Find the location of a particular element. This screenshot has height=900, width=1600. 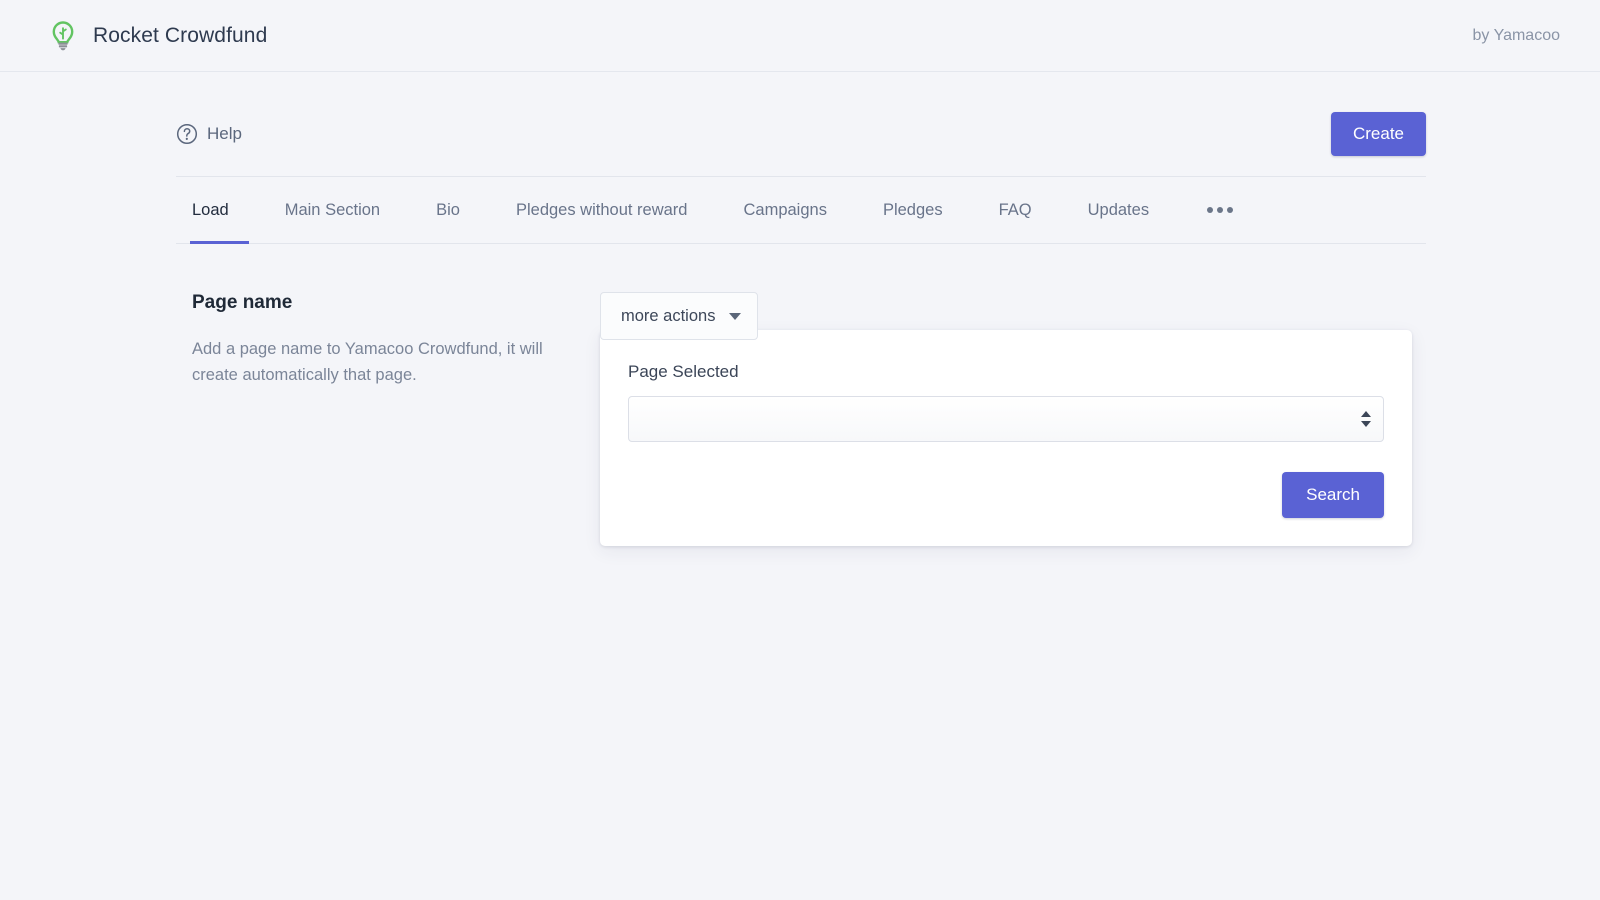

help-button: Help is located at coordinates (209, 134).